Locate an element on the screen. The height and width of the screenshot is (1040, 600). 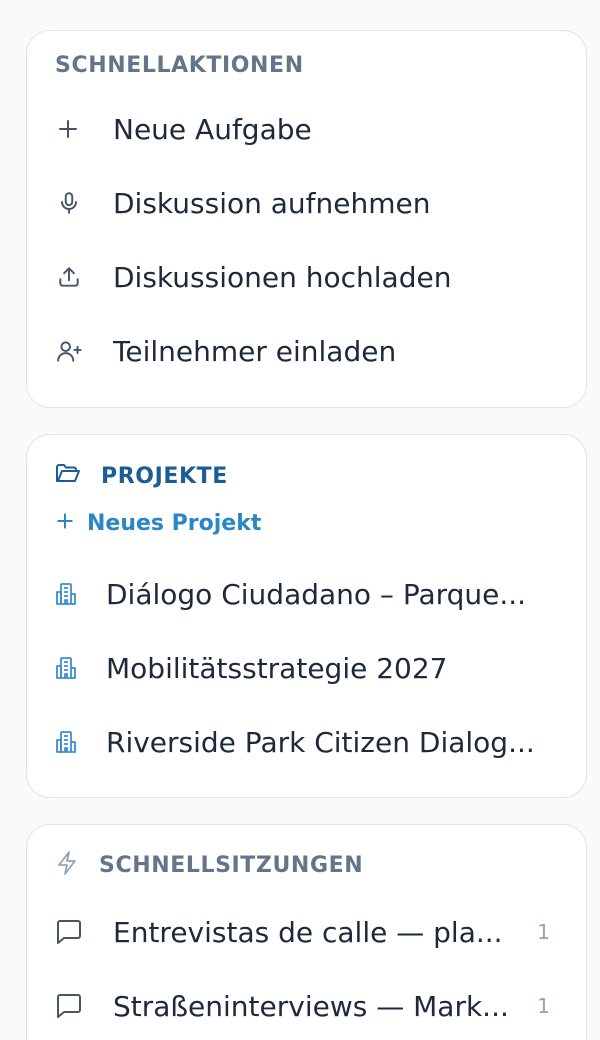
projects-header: PROJEKTE is located at coordinates (141, 476).